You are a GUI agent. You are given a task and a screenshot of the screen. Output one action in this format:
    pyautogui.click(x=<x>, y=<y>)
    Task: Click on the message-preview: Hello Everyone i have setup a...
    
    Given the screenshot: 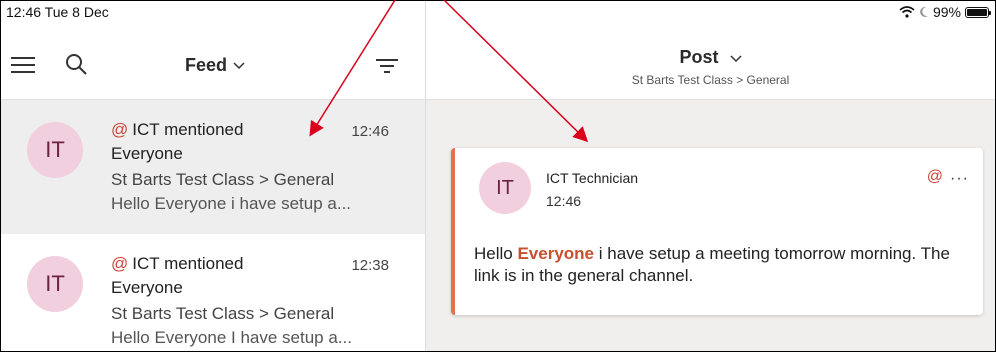 What is the action you would take?
    pyautogui.click(x=231, y=203)
    